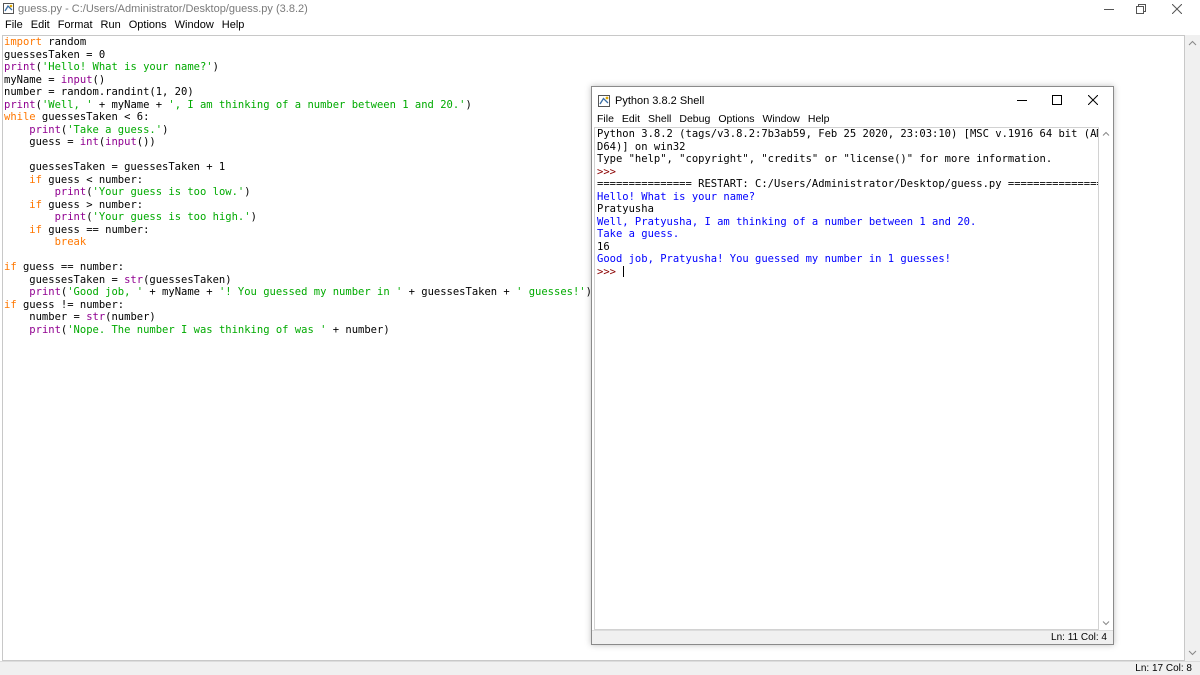 This screenshot has width=1200, height=675. I want to click on code-token: while, so click(20, 117).